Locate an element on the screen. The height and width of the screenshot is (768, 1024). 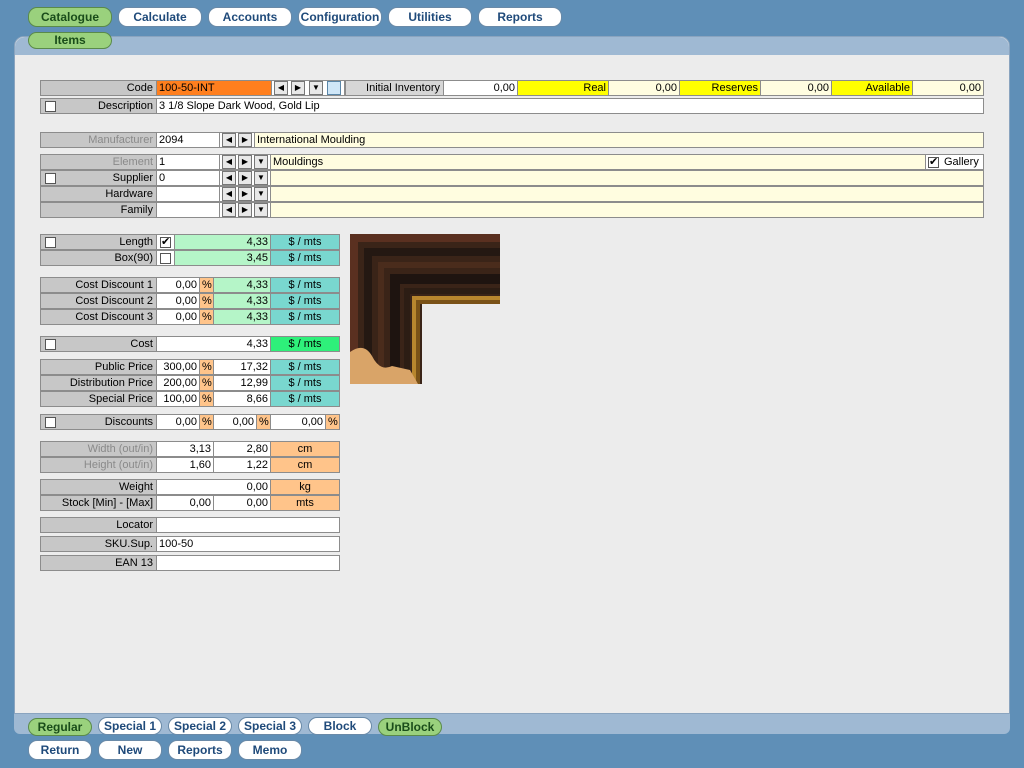
length-label: Length is located at coordinates (98, 242).